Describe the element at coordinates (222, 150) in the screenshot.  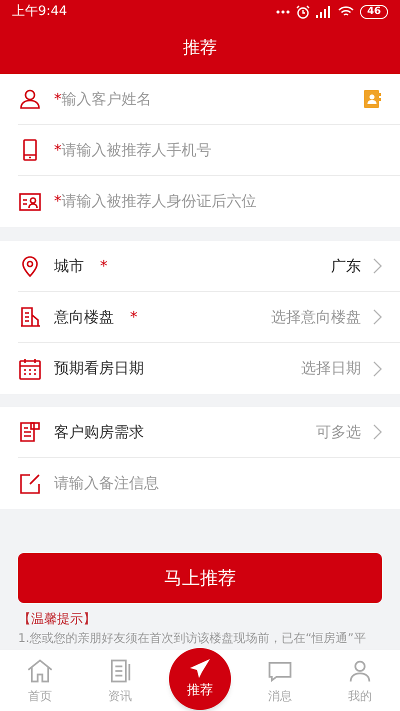
I see `input-field: 请输入被推荐人手机号` at that location.